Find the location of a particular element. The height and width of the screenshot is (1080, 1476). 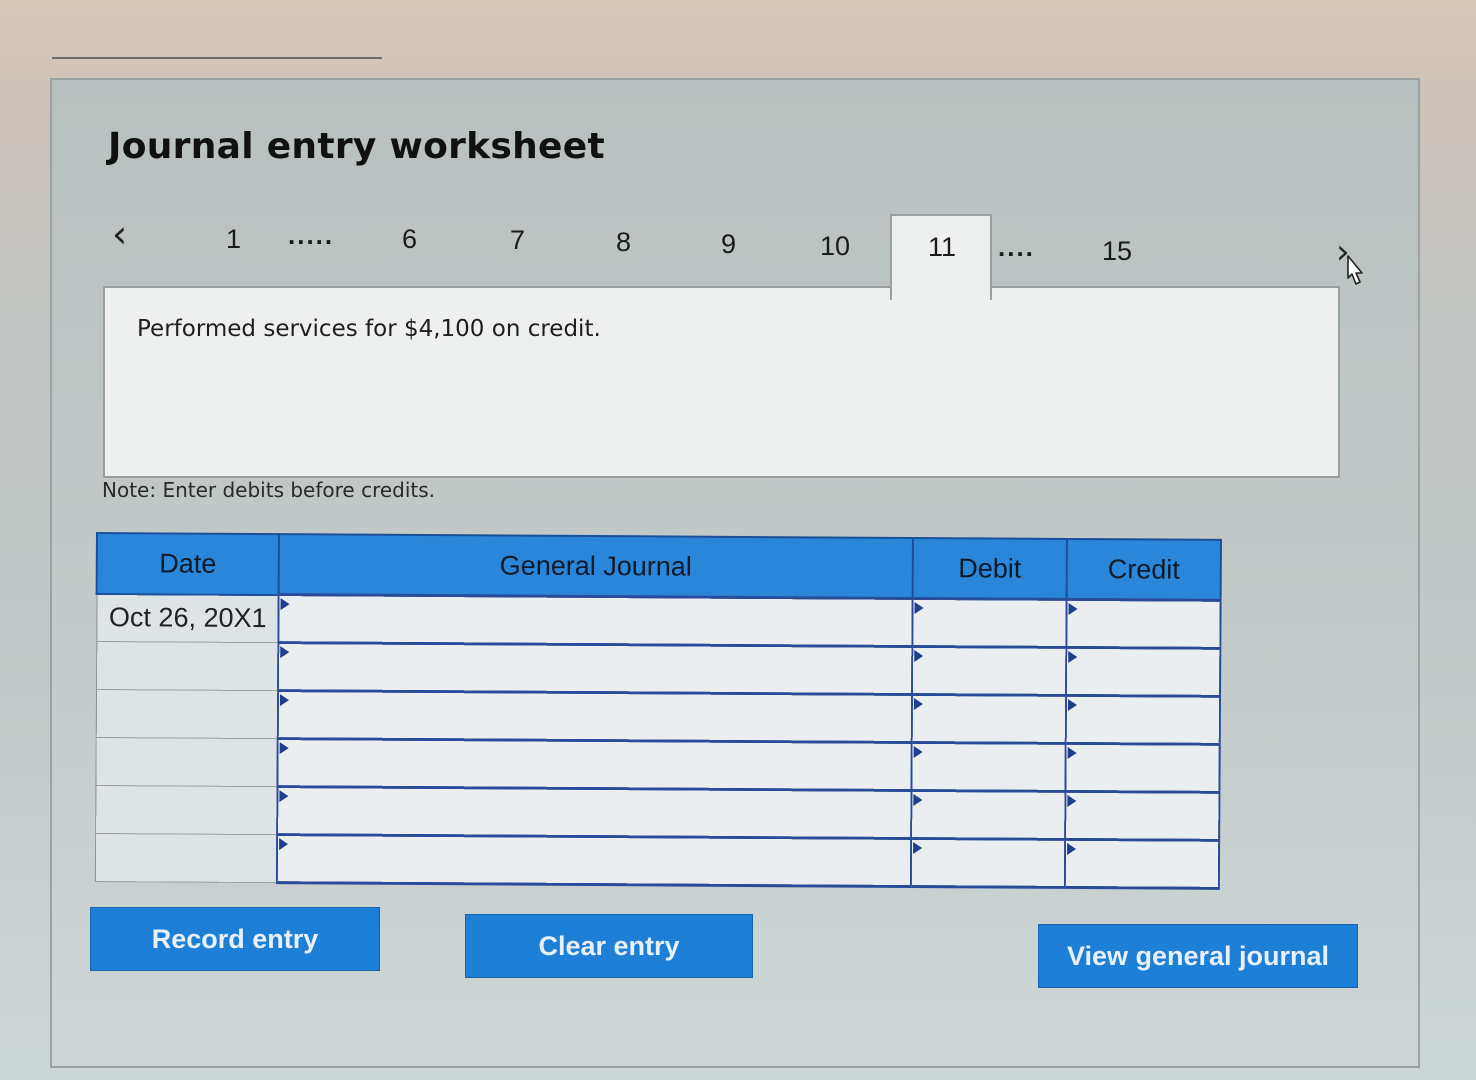

pager-item-11-label: 11 is located at coordinates (942, 247).